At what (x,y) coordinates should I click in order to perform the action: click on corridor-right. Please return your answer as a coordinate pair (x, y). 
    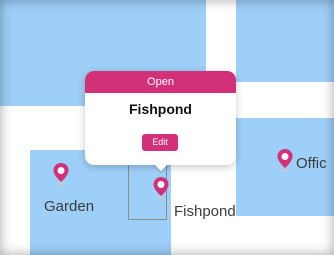
    Looking at the image, I should click on (285, 100).